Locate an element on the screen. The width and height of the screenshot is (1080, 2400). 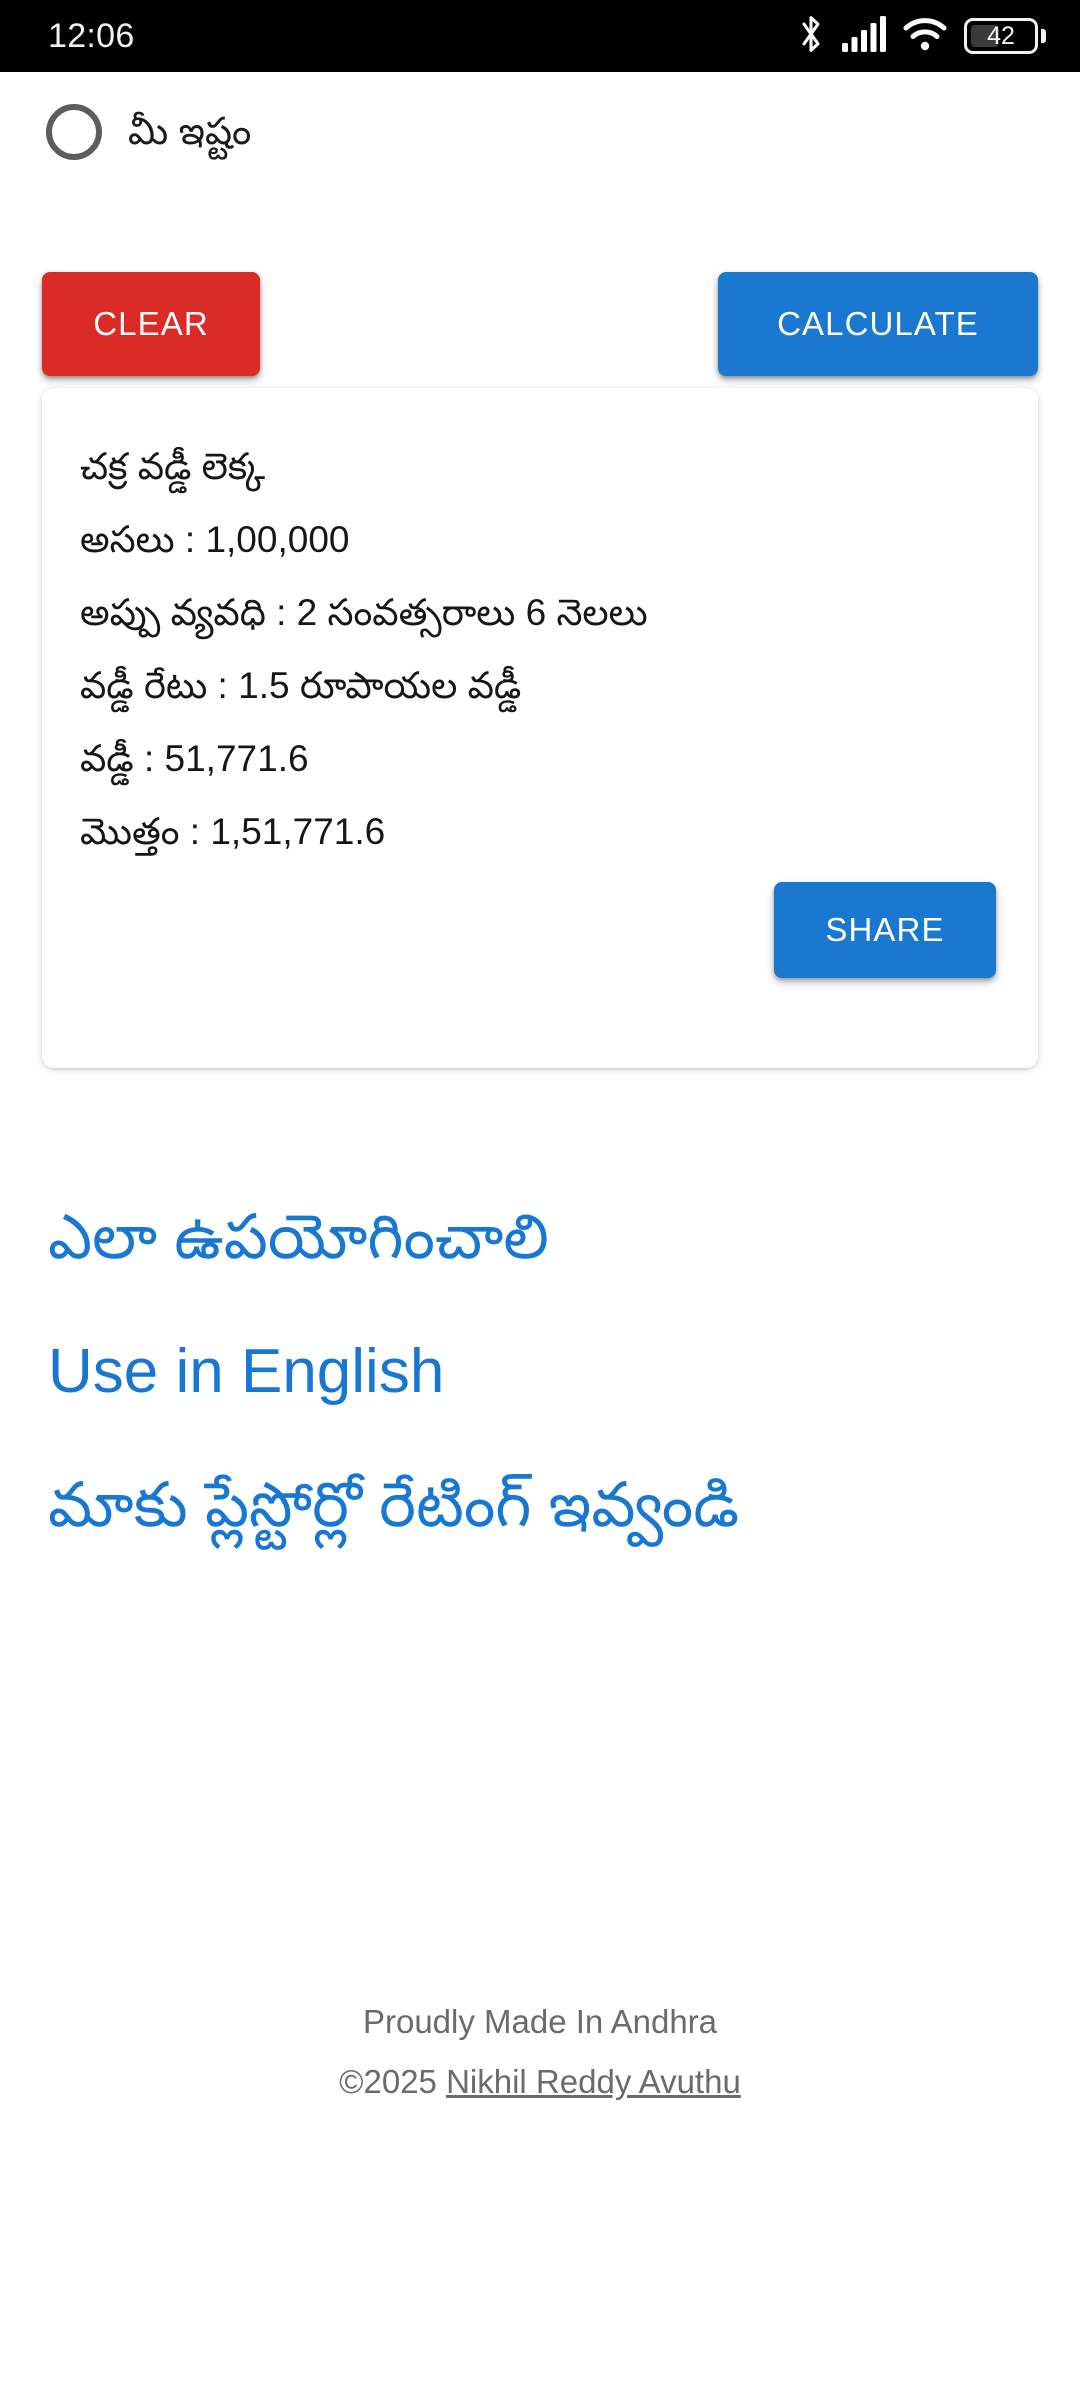
status-bar-icons: 42 is located at coordinates (921, 36).